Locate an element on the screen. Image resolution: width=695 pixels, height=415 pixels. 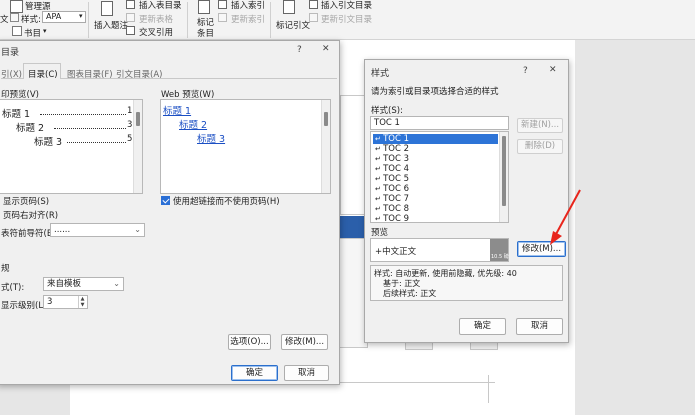
web-preview-link: 标题 3 is located at coordinates (211, 139).